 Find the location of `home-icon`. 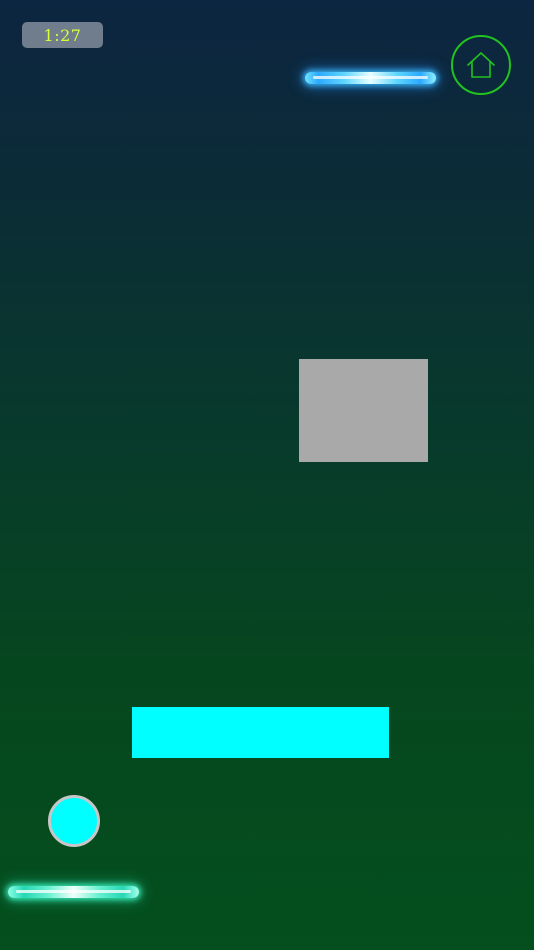

home-icon is located at coordinates (481, 65).